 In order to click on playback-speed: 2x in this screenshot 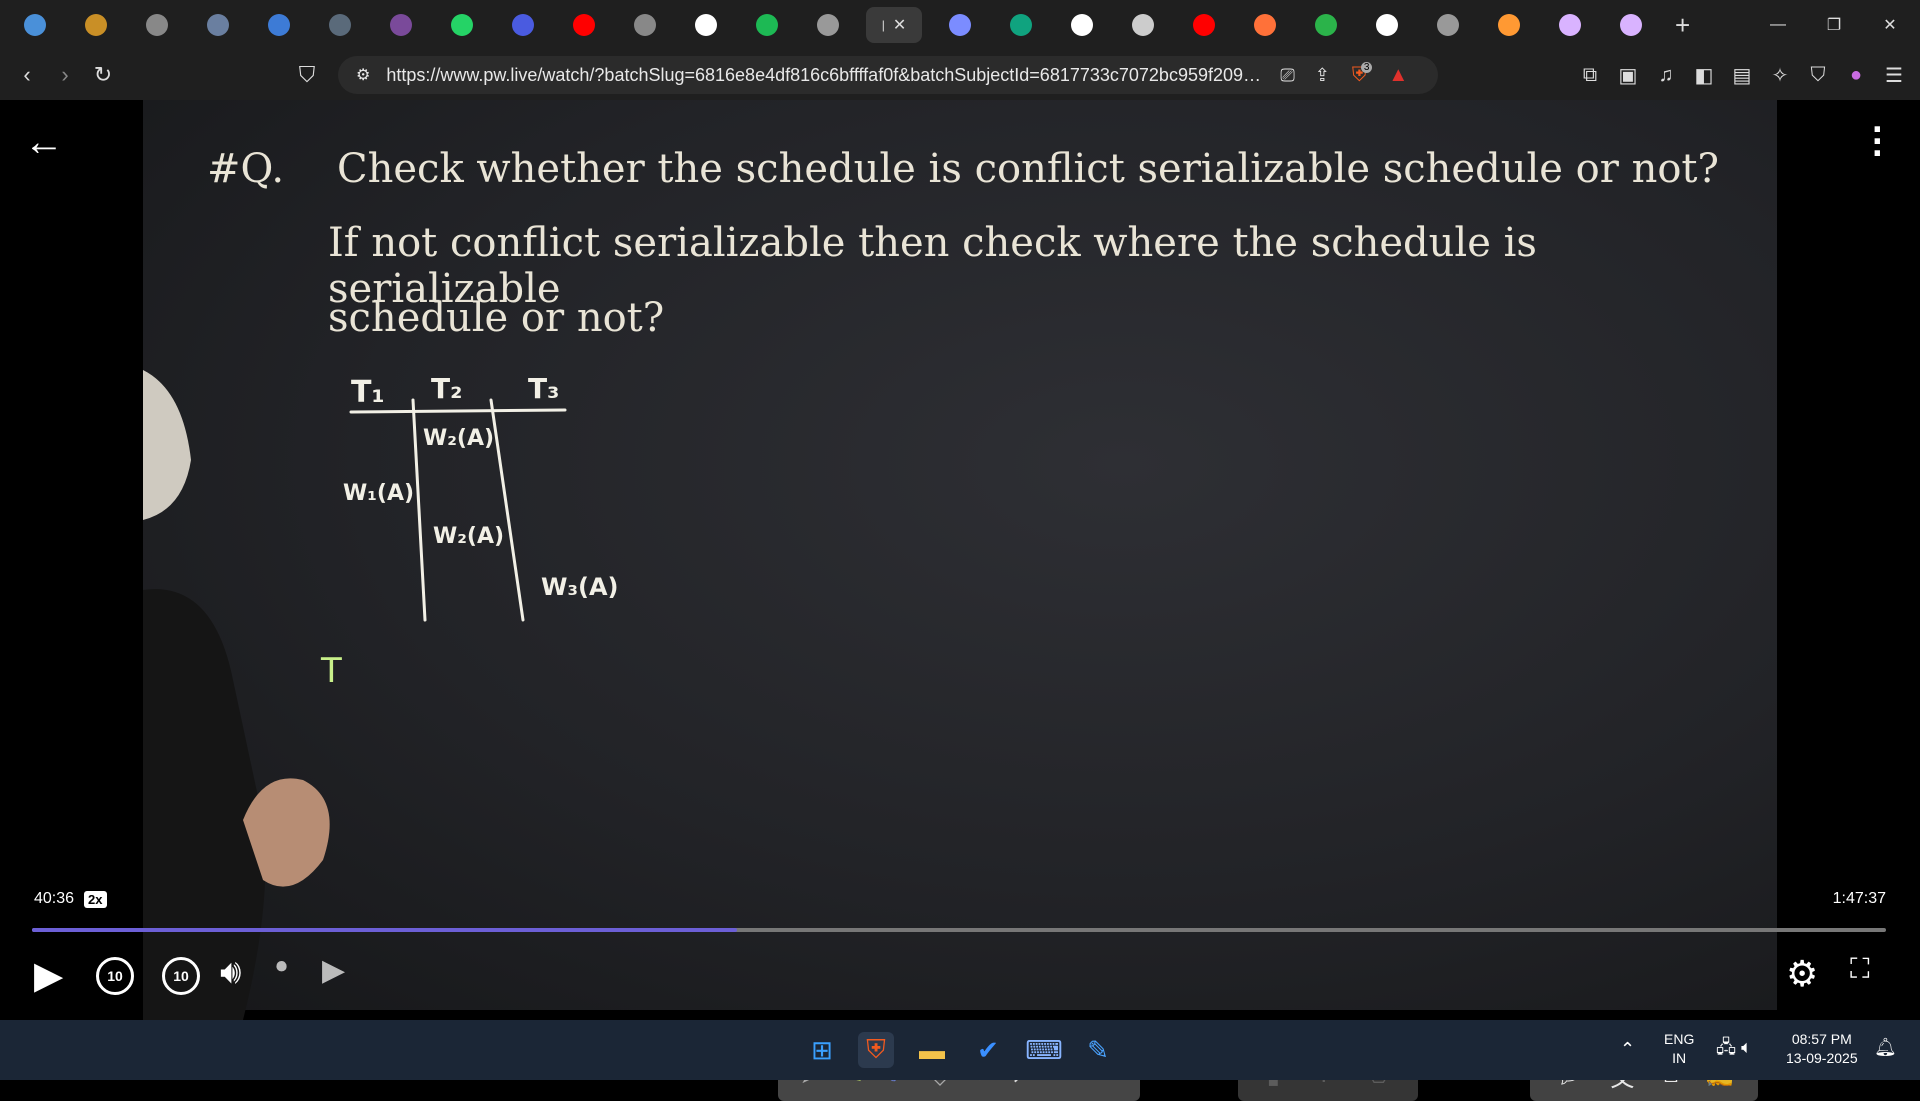, I will do `click(95, 899)`.